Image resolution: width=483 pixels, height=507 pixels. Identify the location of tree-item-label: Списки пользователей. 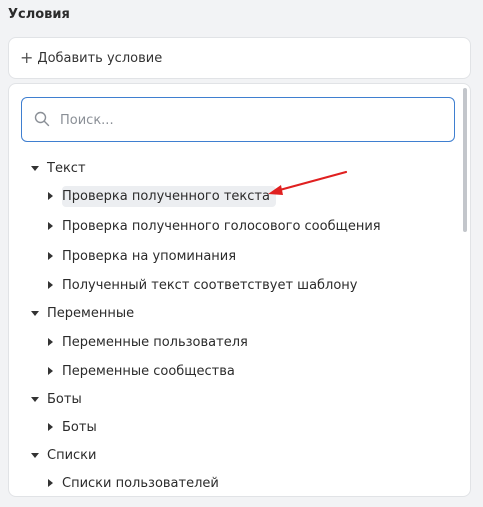
(140, 483).